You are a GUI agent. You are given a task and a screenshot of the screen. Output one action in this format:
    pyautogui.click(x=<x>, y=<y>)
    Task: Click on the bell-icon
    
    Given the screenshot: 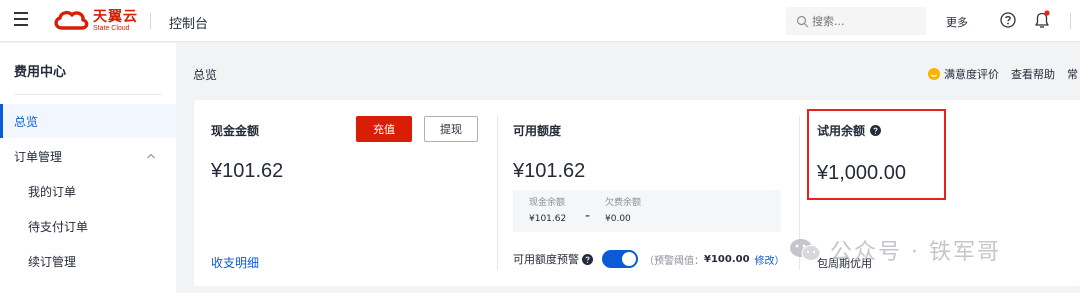 What is the action you would take?
    pyautogui.click(x=1042, y=20)
    